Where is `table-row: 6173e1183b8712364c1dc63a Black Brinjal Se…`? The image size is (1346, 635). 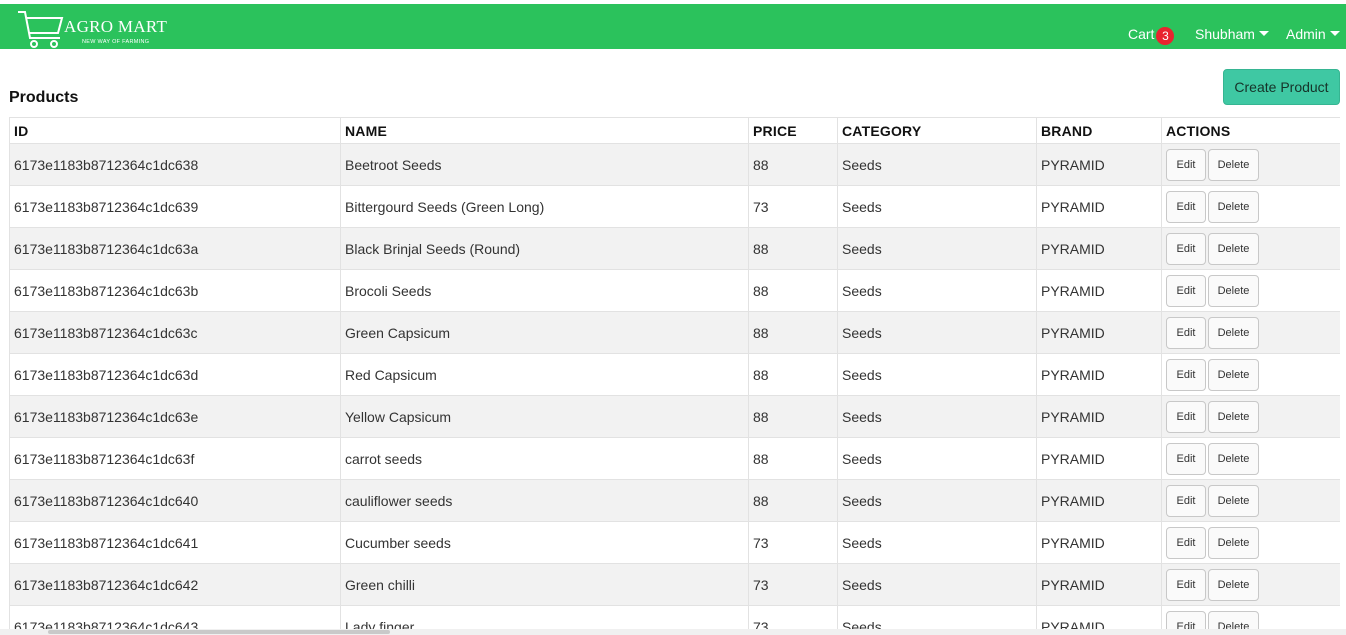
table-row: 6173e1183b8712364c1dc63a Black Brinjal Se… is located at coordinates (674, 248).